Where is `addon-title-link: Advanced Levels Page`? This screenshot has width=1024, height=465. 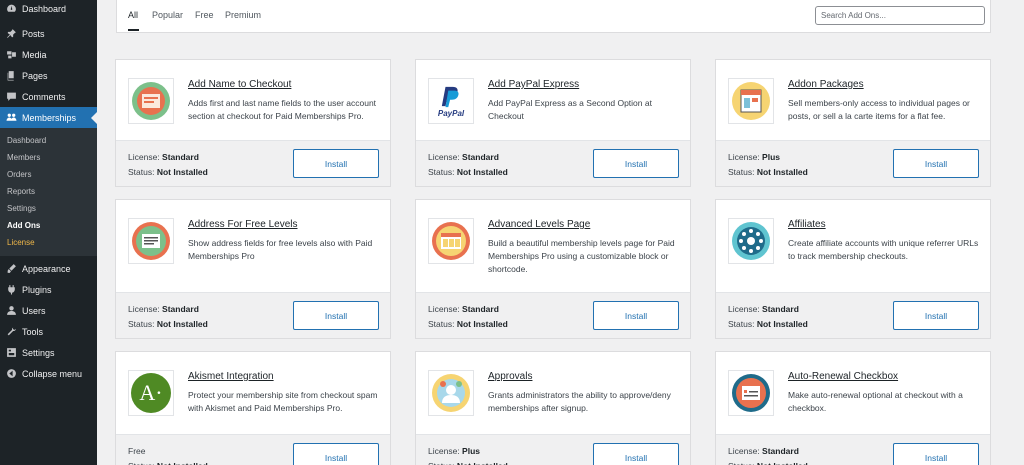
addon-title-link: Advanced Levels Page is located at coordinates (539, 224).